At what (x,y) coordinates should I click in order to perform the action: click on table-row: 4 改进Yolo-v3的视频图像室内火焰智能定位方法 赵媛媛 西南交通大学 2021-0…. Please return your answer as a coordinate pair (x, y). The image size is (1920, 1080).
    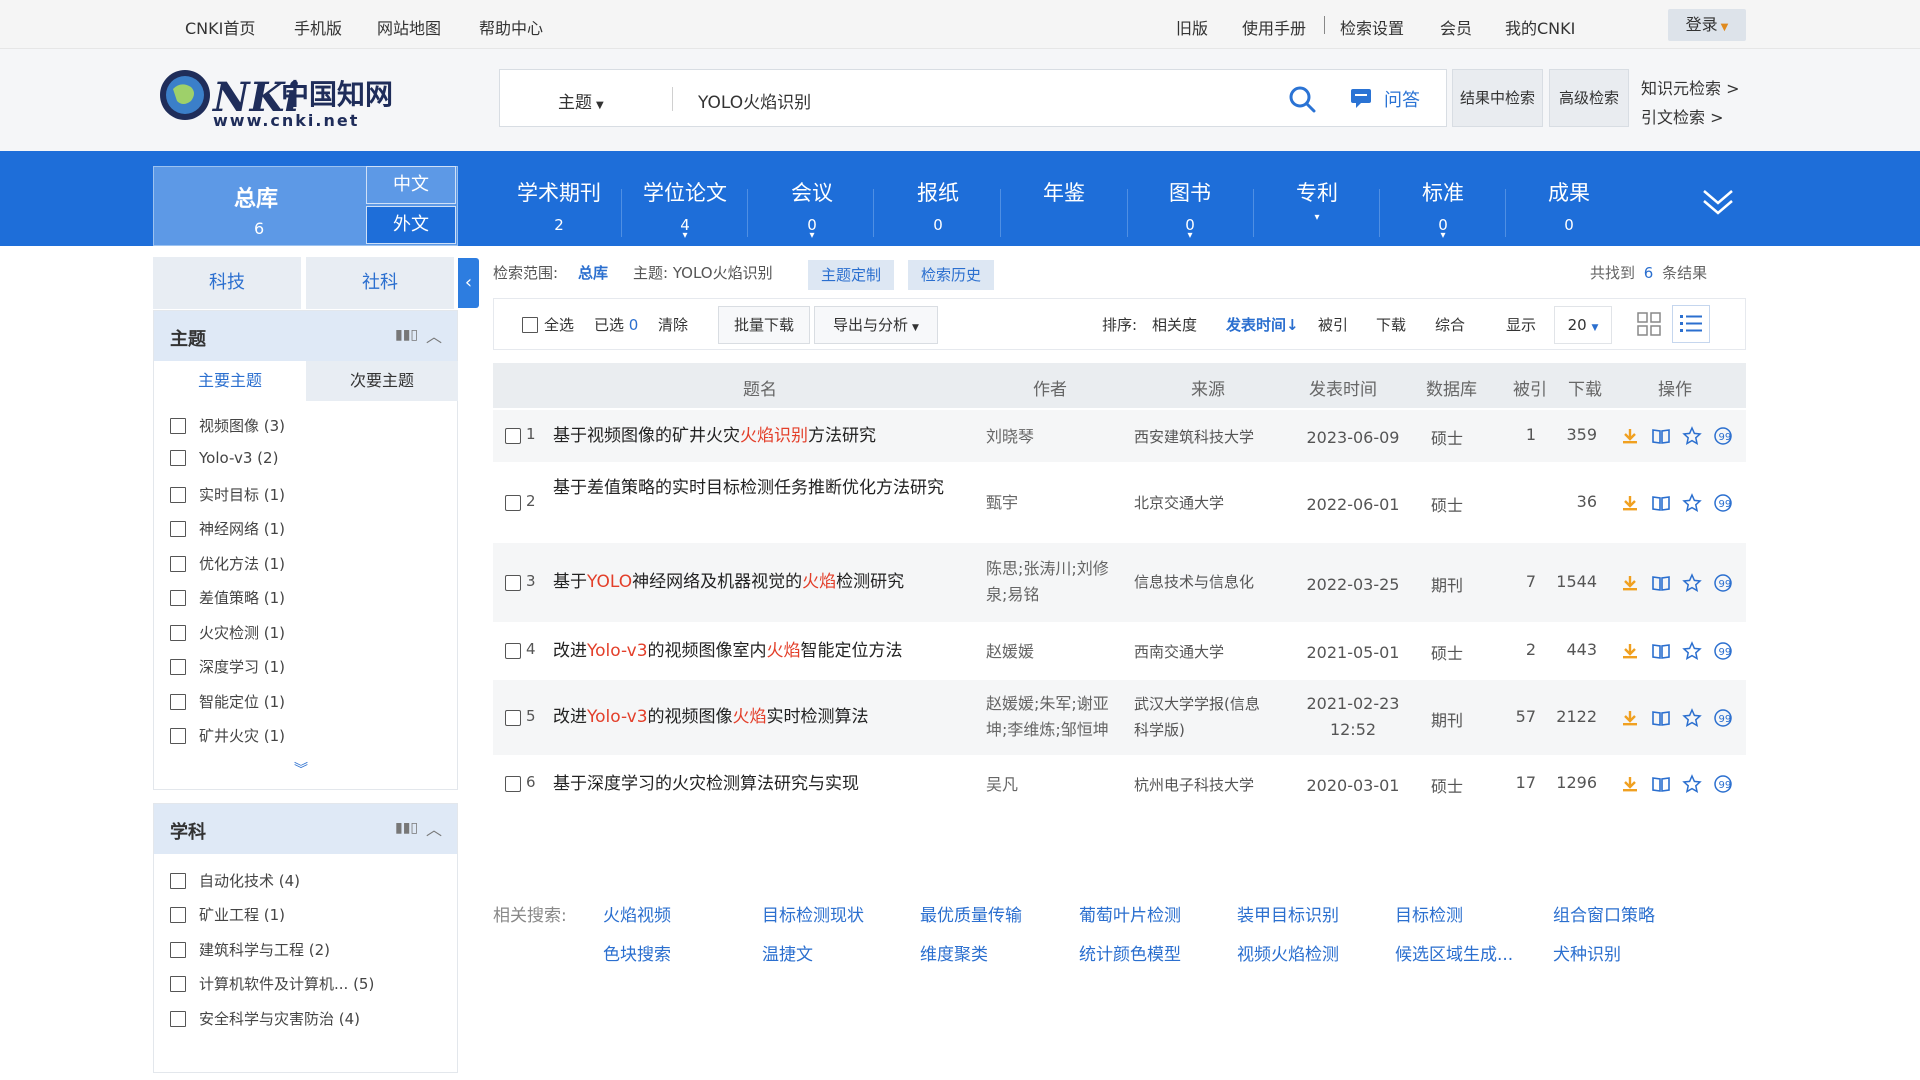
    Looking at the image, I should click on (1119, 651).